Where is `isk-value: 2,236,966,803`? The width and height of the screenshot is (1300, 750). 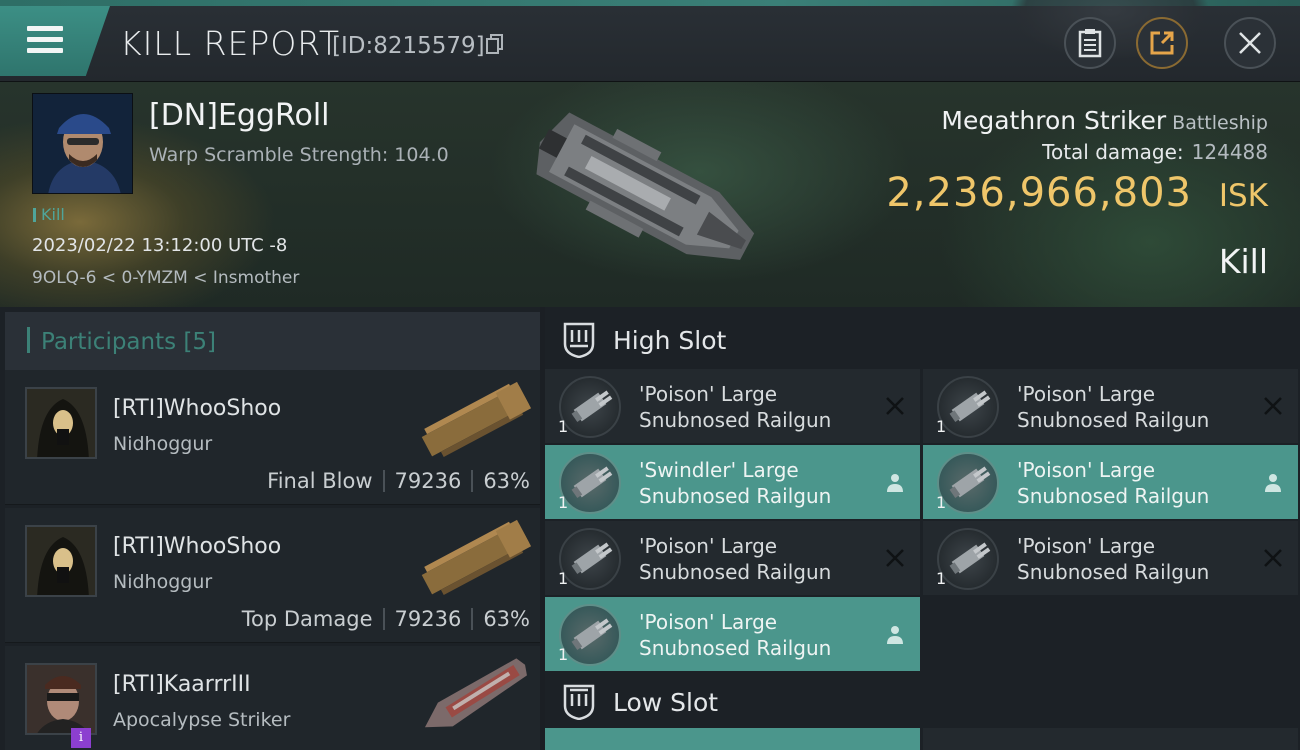
isk-value: 2,236,966,803 is located at coordinates (1039, 193).